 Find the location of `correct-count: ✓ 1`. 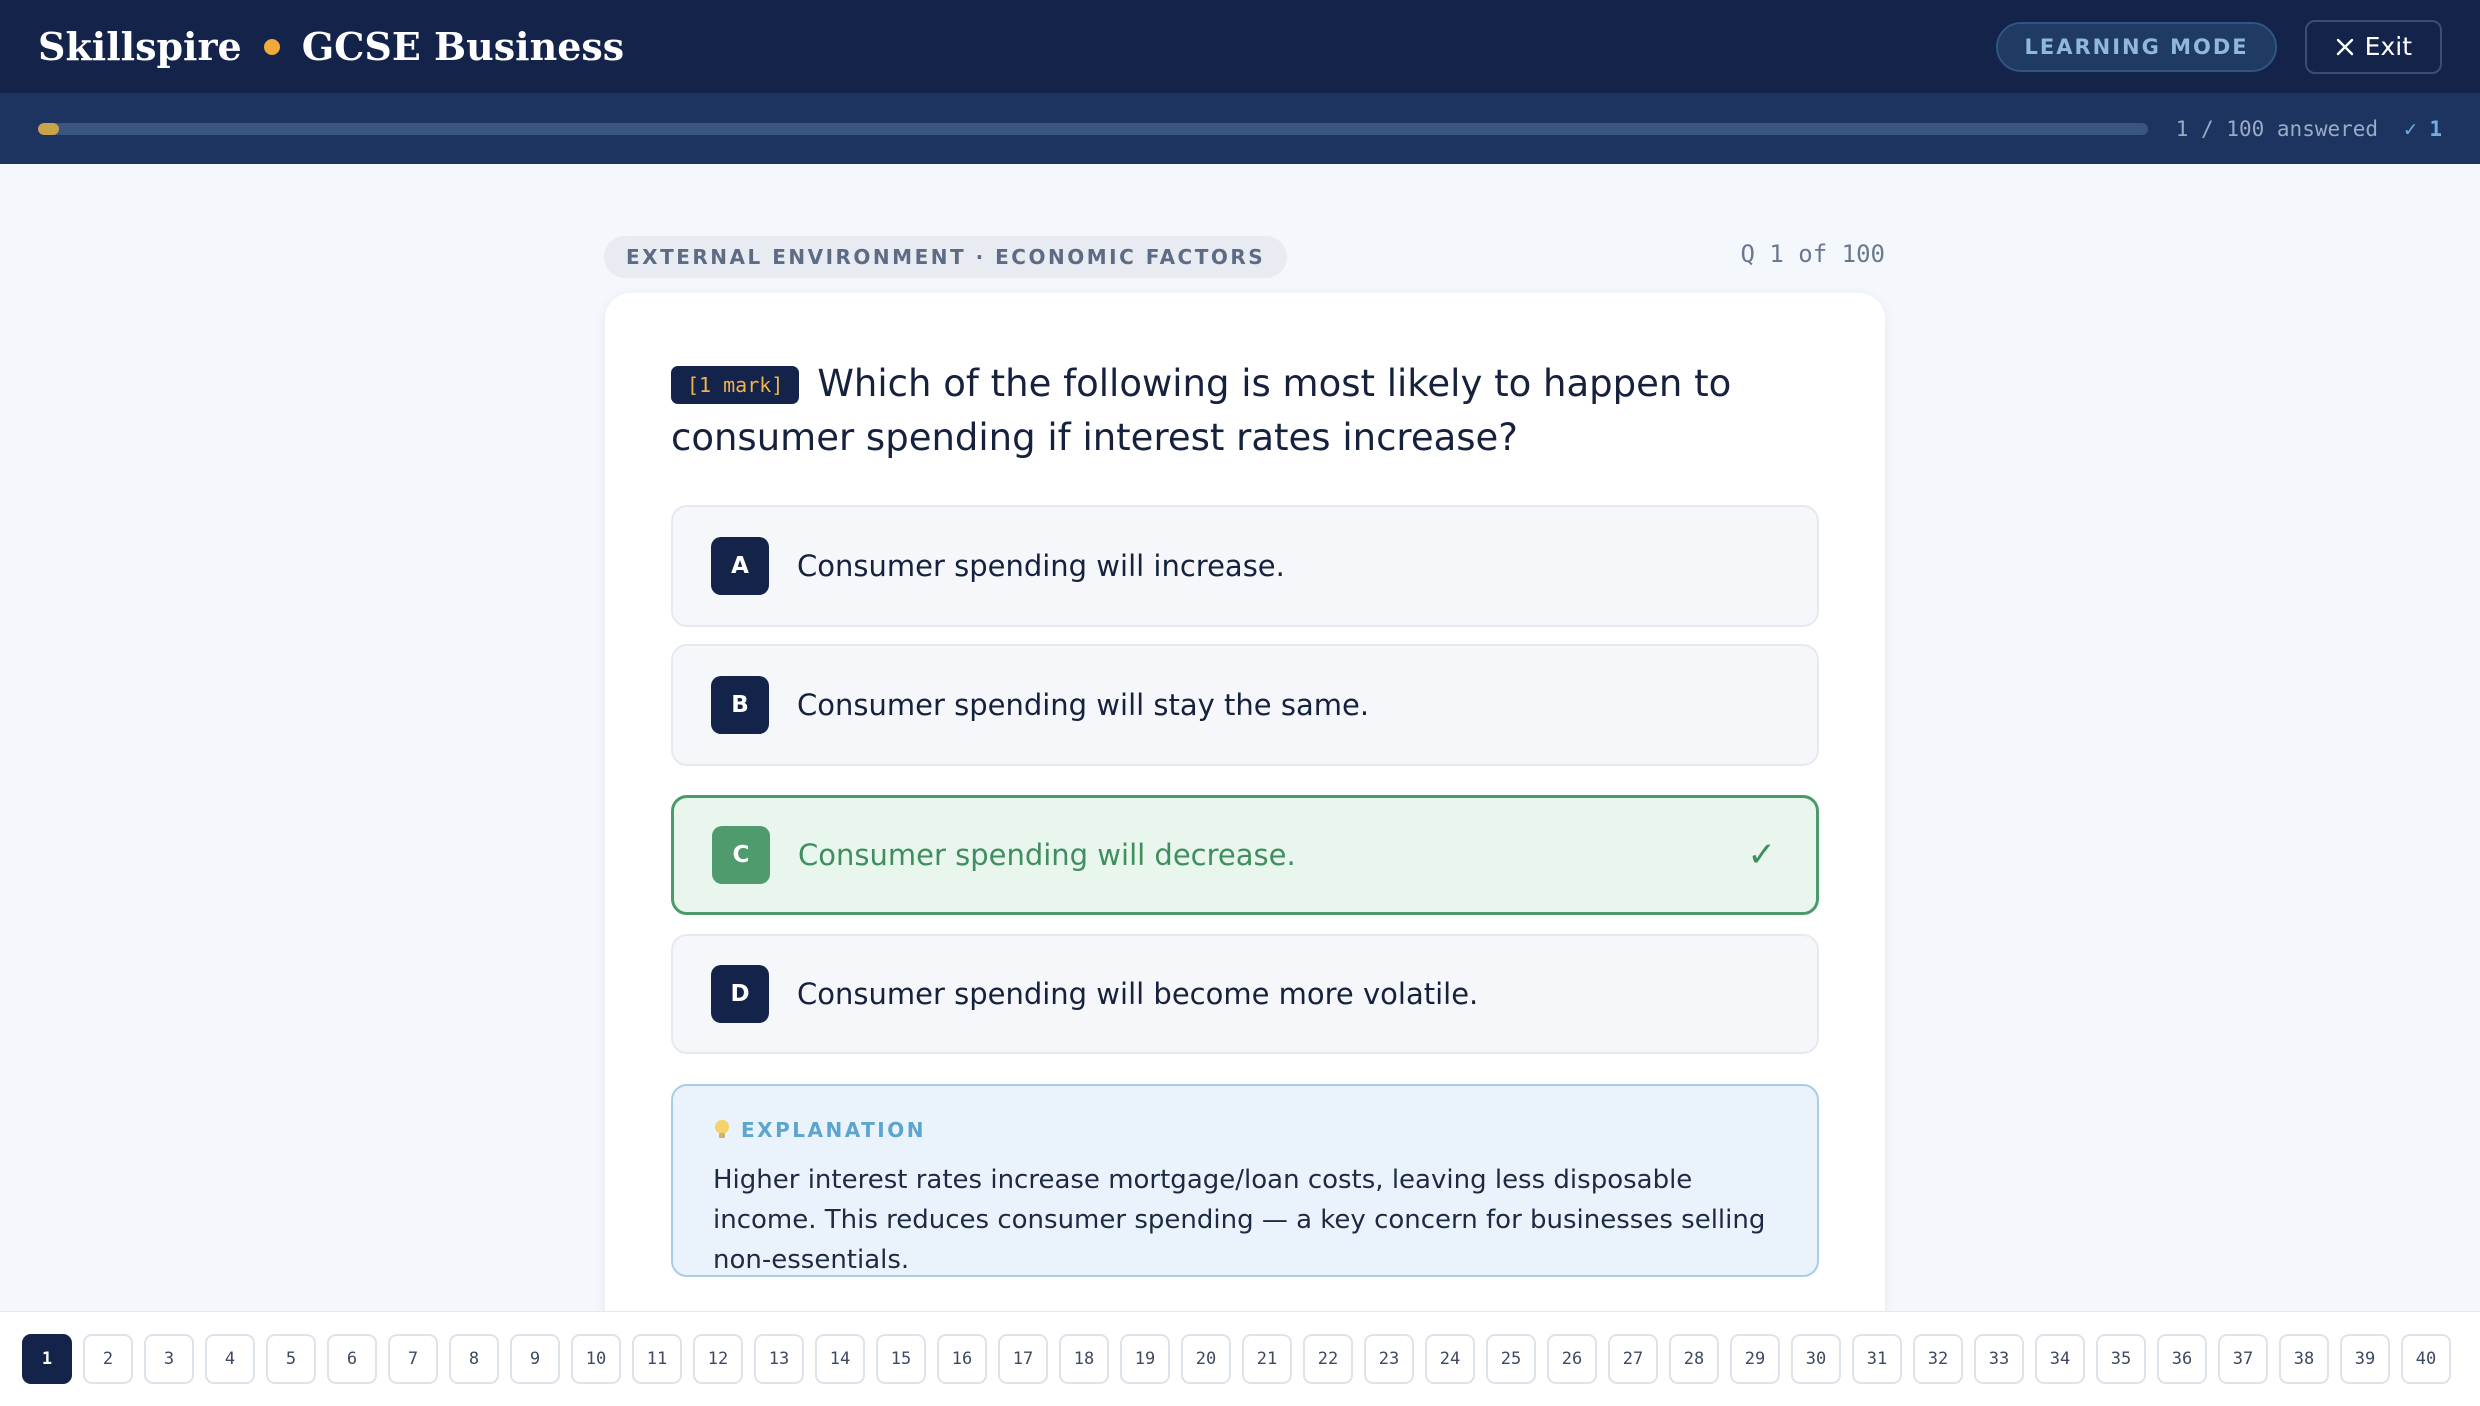

correct-count: ✓ 1 is located at coordinates (2423, 128).